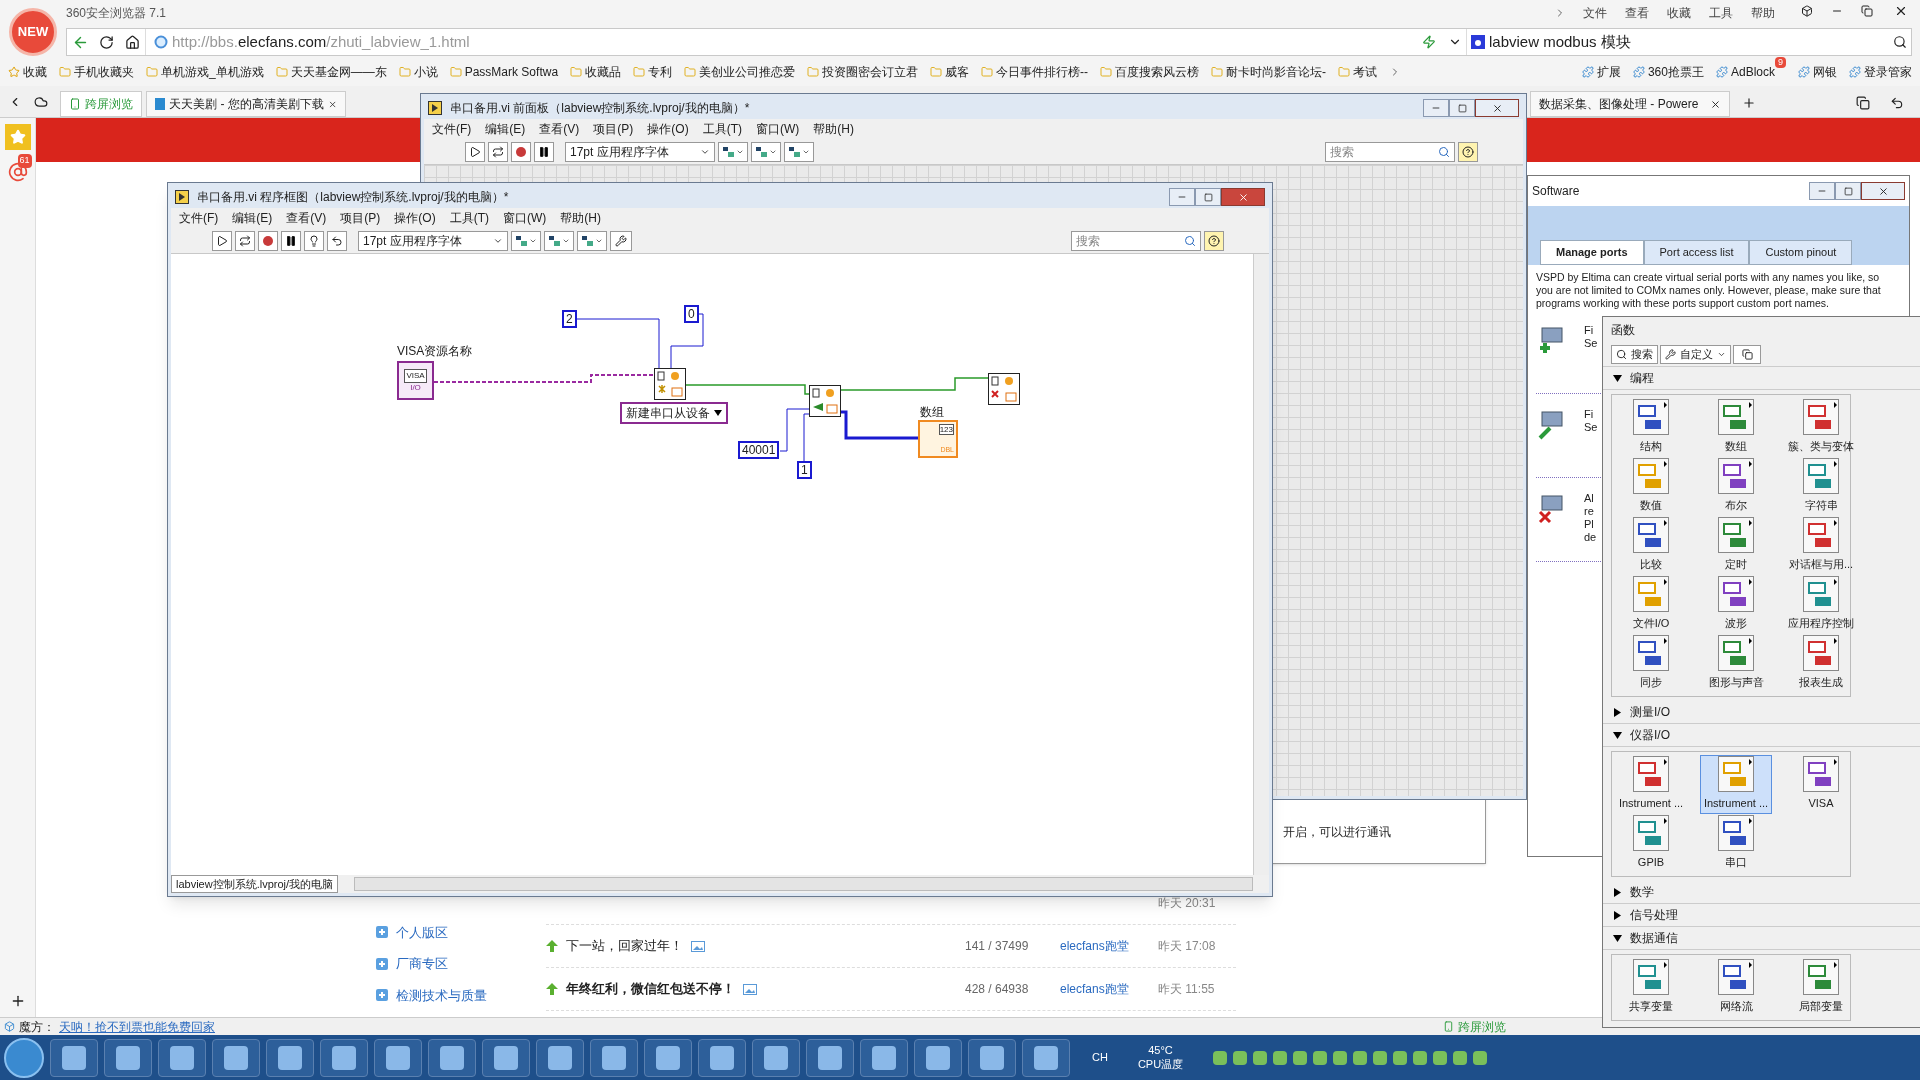  Describe the element at coordinates (1736, 486) in the screenshot. I see `palette-item: 布尔` at that location.